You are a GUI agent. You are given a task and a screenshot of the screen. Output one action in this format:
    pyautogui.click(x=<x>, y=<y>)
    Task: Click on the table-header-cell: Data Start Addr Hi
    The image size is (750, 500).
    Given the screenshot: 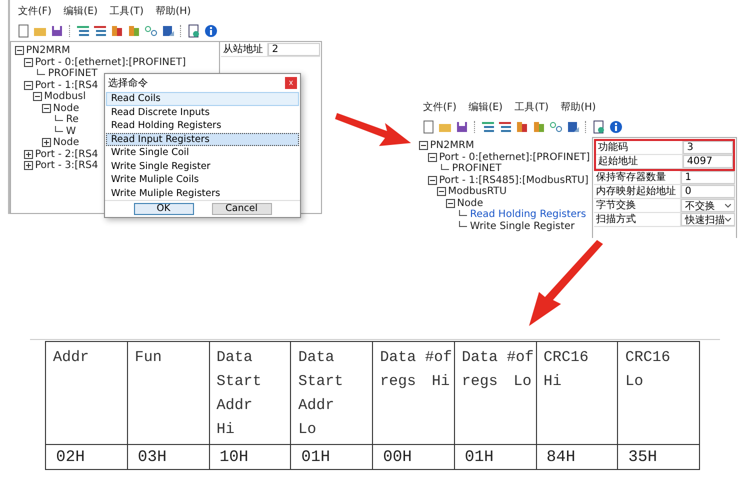 What is the action you would take?
    pyautogui.click(x=250, y=393)
    